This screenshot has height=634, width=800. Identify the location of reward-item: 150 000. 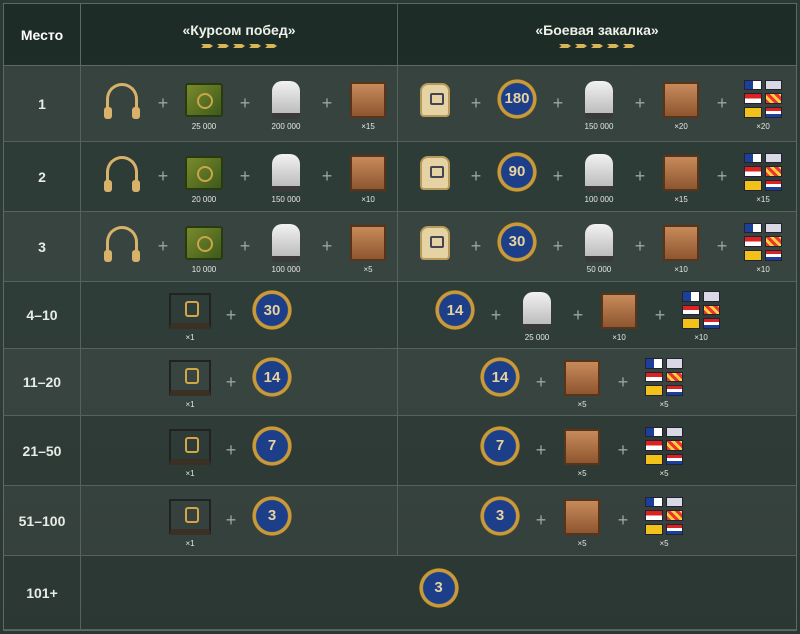
(599, 104).